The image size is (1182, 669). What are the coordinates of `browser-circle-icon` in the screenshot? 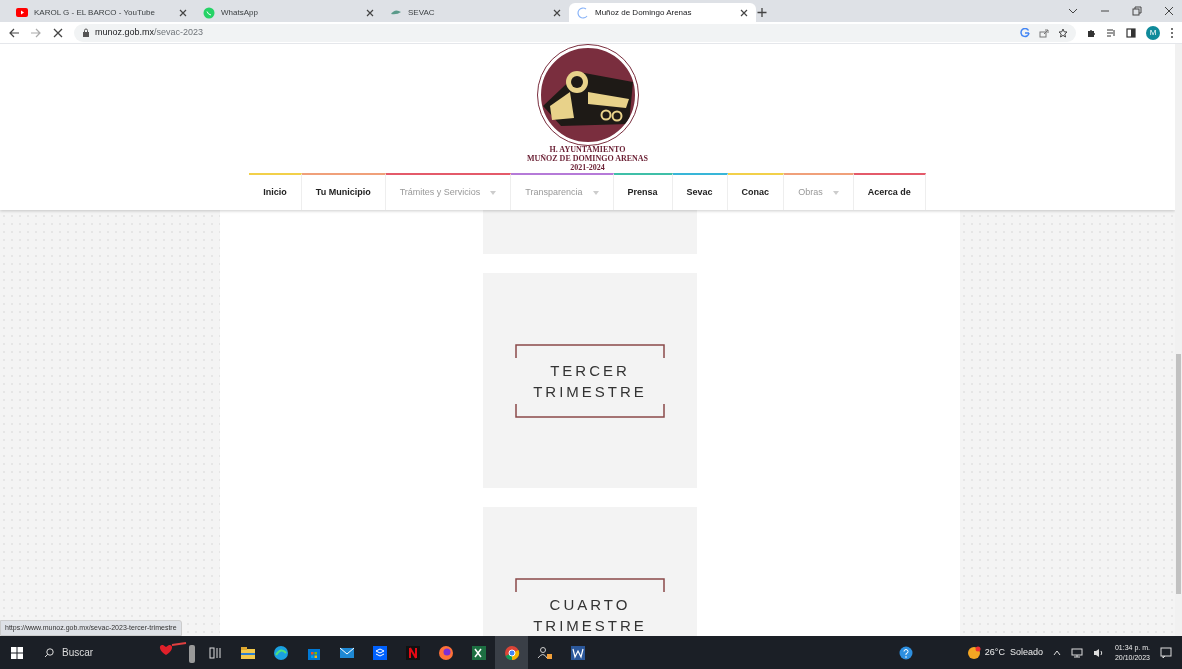 It's located at (511, 652).